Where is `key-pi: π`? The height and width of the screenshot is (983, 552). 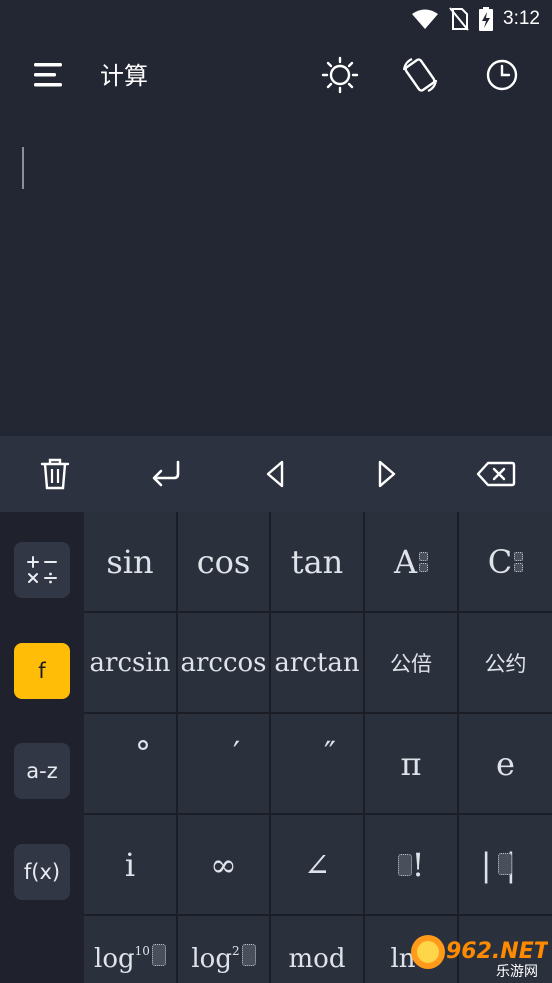 key-pi: π is located at coordinates (411, 763).